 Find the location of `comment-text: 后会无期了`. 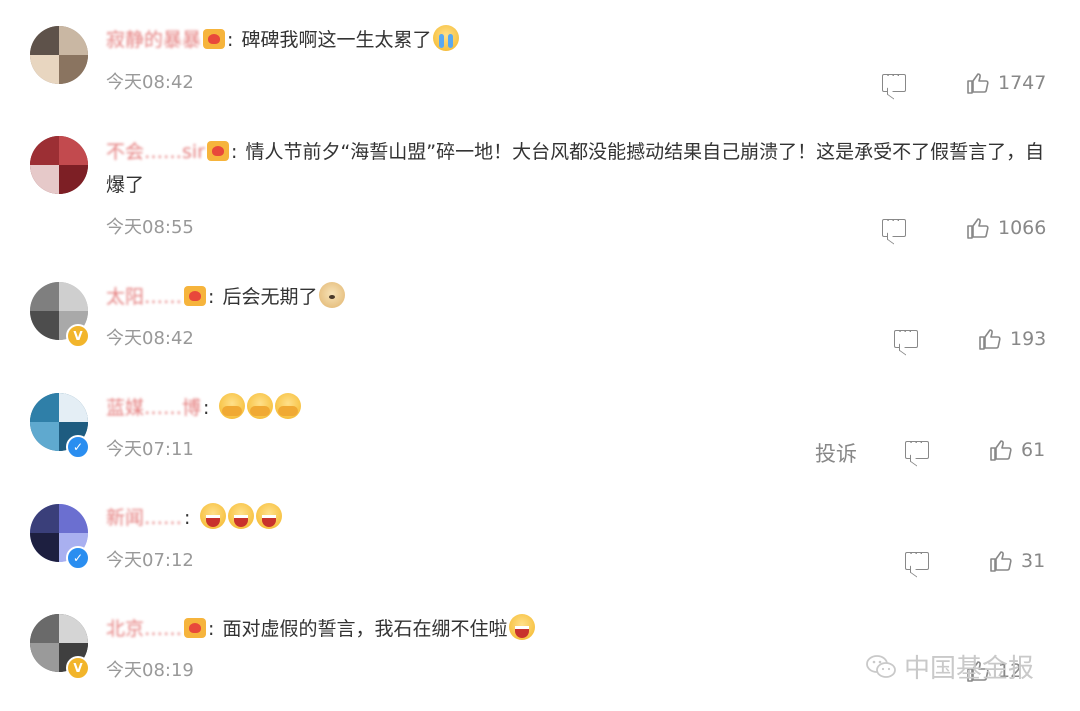

comment-text: 后会无期了 is located at coordinates (270, 297).